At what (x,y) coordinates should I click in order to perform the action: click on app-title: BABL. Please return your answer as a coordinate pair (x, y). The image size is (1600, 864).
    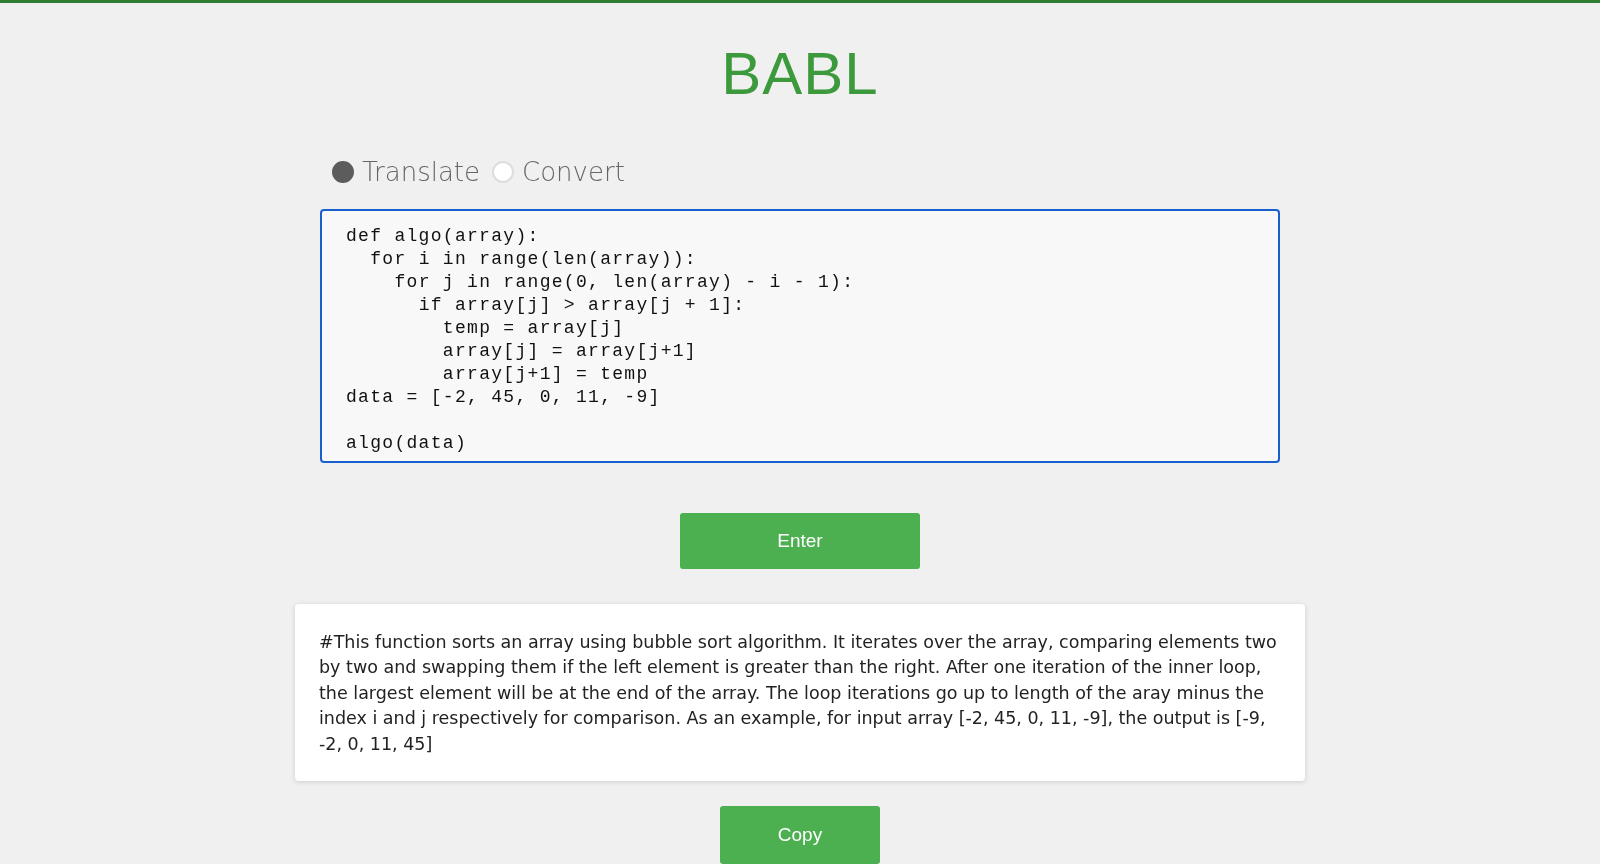
    Looking at the image, I should click on (800, 74).